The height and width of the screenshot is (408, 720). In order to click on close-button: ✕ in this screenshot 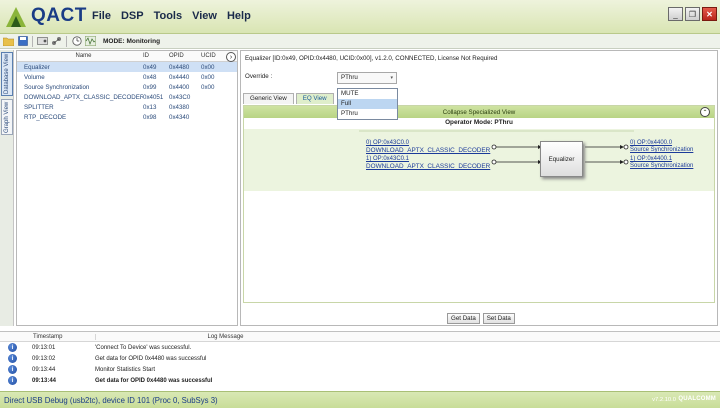, I will do `click(709, 14)`.